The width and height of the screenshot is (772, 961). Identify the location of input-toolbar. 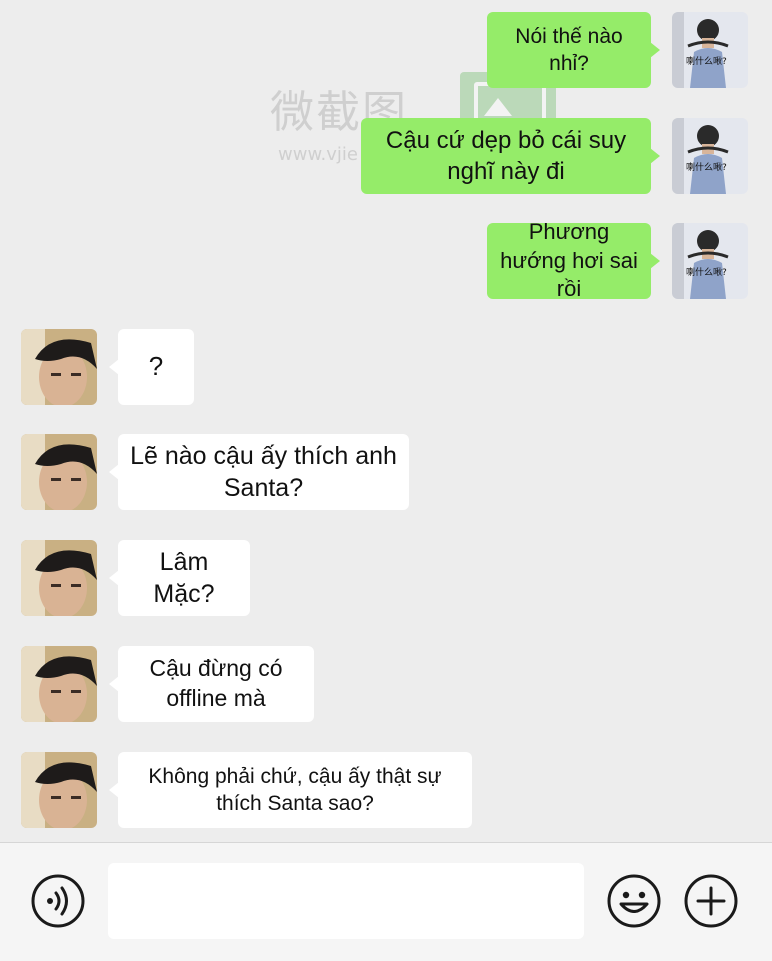
(386, 901).